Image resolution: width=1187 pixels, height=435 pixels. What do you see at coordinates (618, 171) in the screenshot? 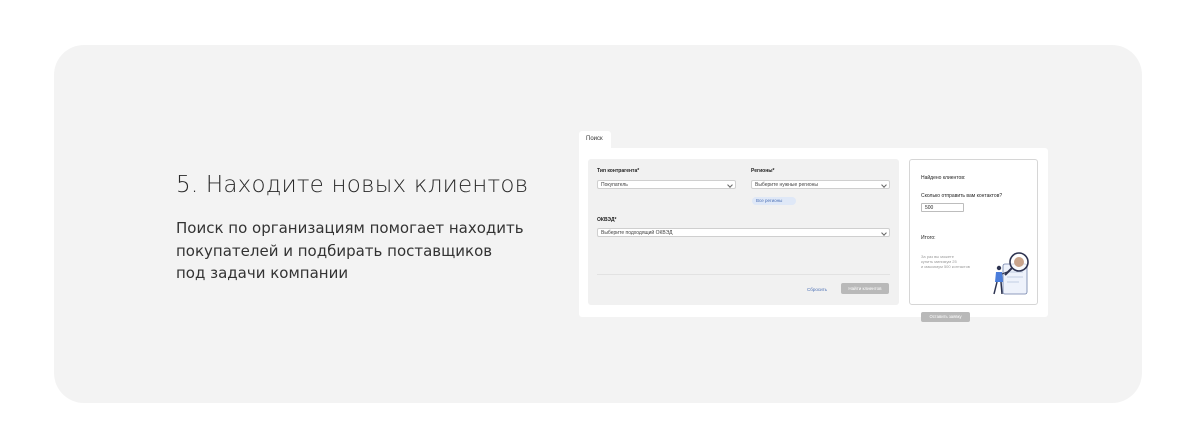
I see `counterparty-label: Тип контрагента*` at bounding box center [618, 171].